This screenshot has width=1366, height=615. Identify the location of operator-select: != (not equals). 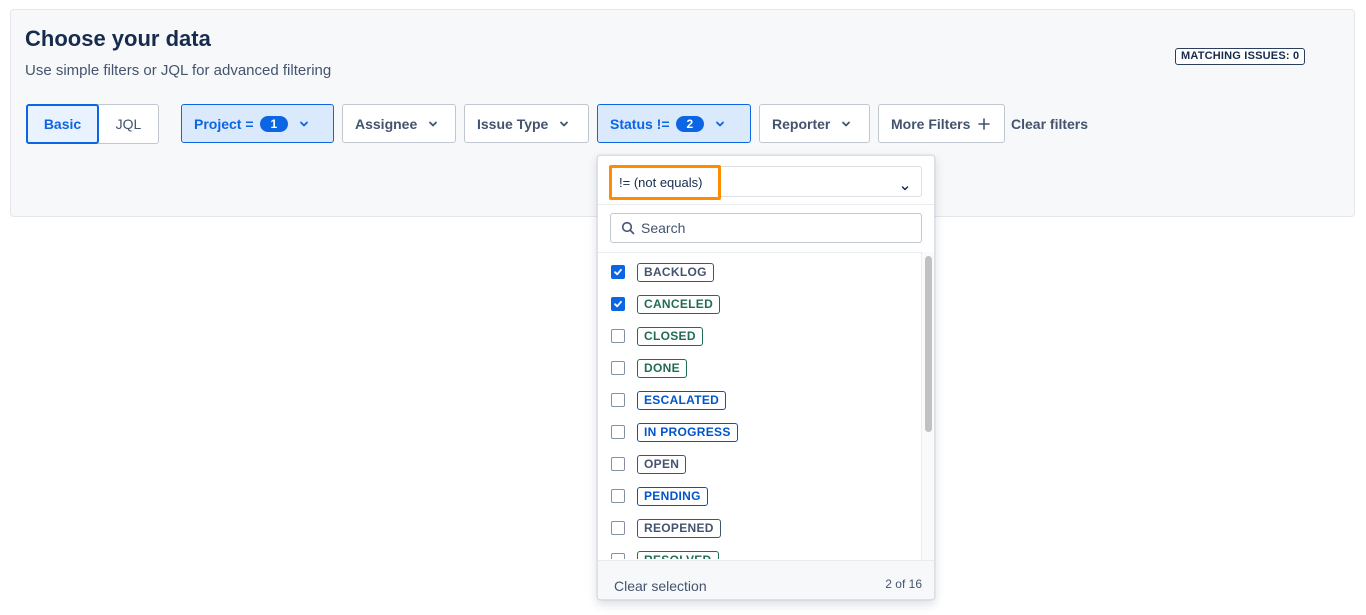
(765, 182).